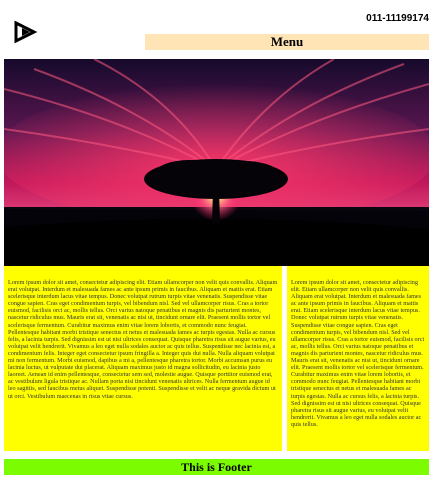 Image resolution: width=433 pixels, height=490 pixels. What do you see at coordinates (397, 18) in the screenshot?
I see `phone-number: 011-11199174` at bounding box center [397, 18].